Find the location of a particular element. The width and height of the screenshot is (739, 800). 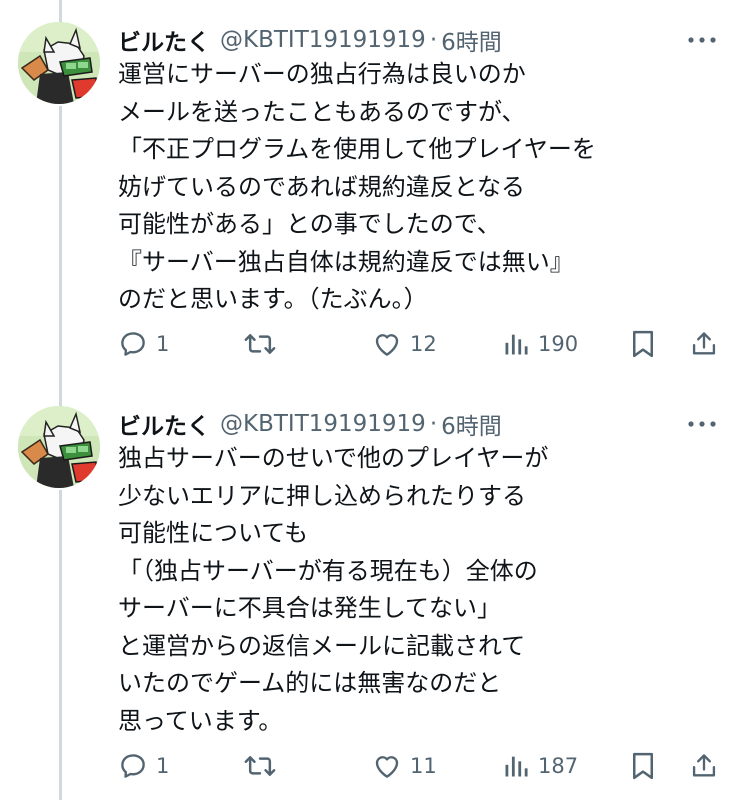

tweet-text-line: 思っています。 is located at coordinates (200, 720).